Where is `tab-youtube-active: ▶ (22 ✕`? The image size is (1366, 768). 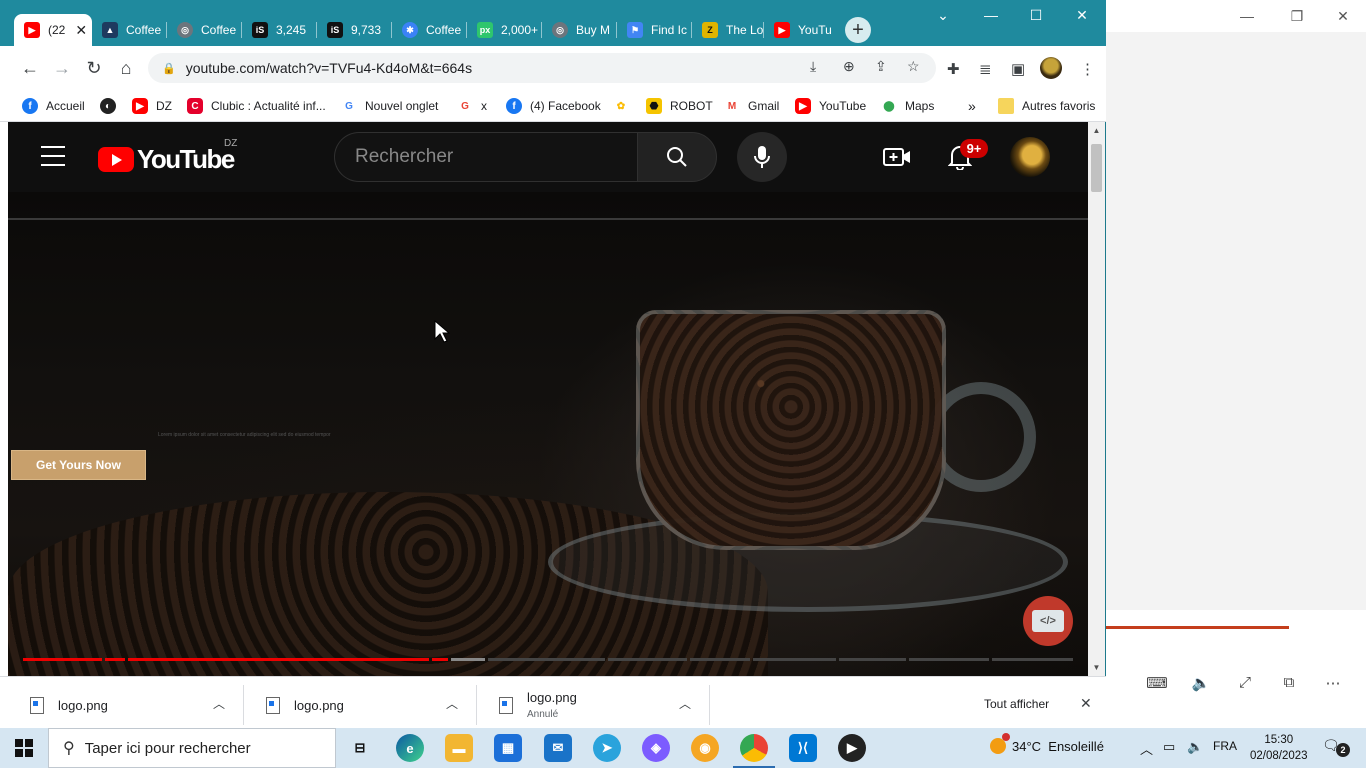 tab-youtube-active: ▶ (22 ✕ is located at coordinates (53, 30).